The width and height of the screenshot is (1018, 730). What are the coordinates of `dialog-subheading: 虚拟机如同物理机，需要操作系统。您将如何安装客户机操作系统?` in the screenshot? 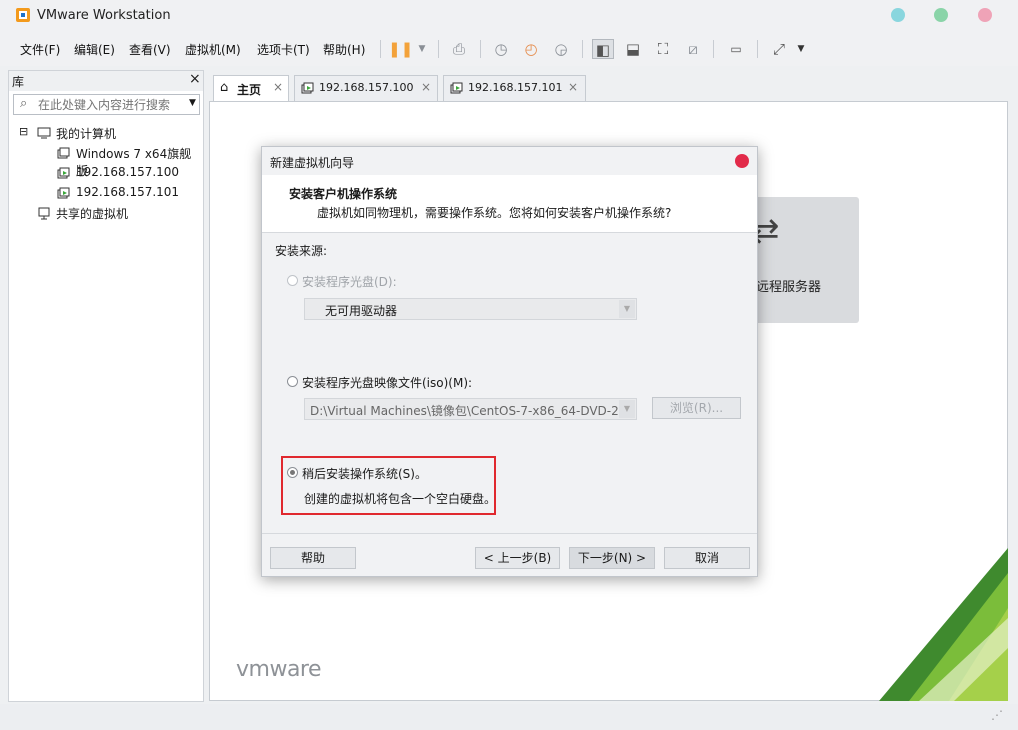 It's located at (494, 213).